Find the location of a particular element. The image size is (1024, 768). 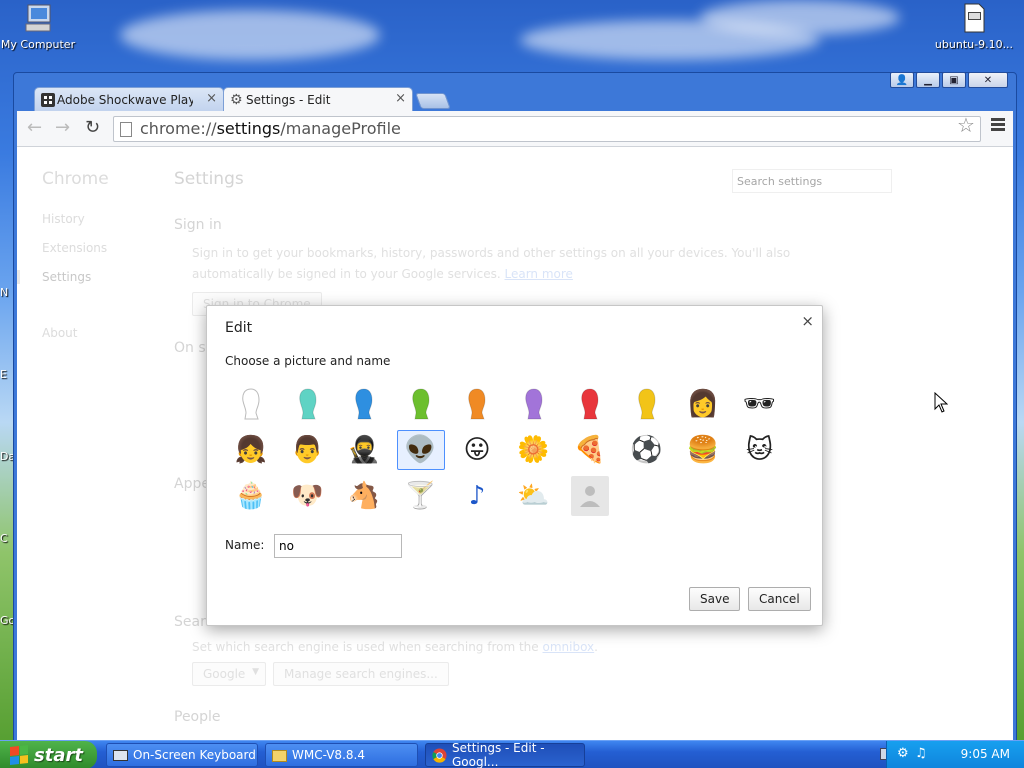

generic-person-avatar-icon is located at coordinates (590, 496).